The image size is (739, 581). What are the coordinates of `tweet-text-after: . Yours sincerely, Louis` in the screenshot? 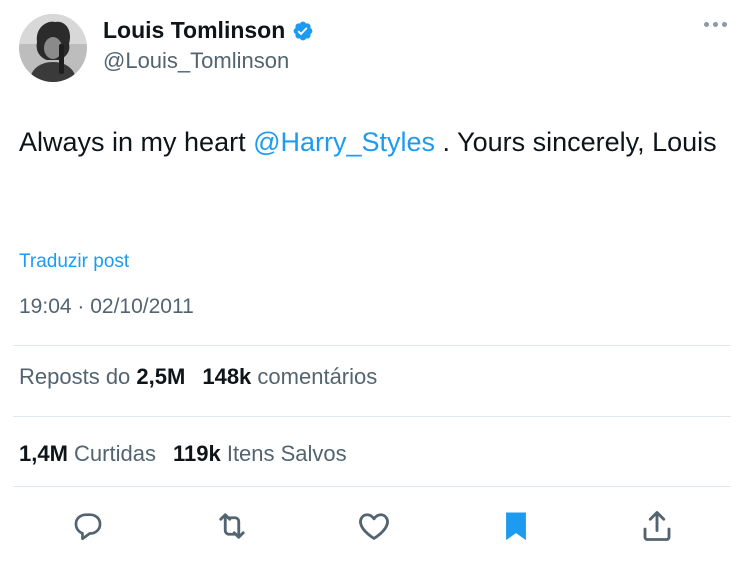 It's located at (576, 142).